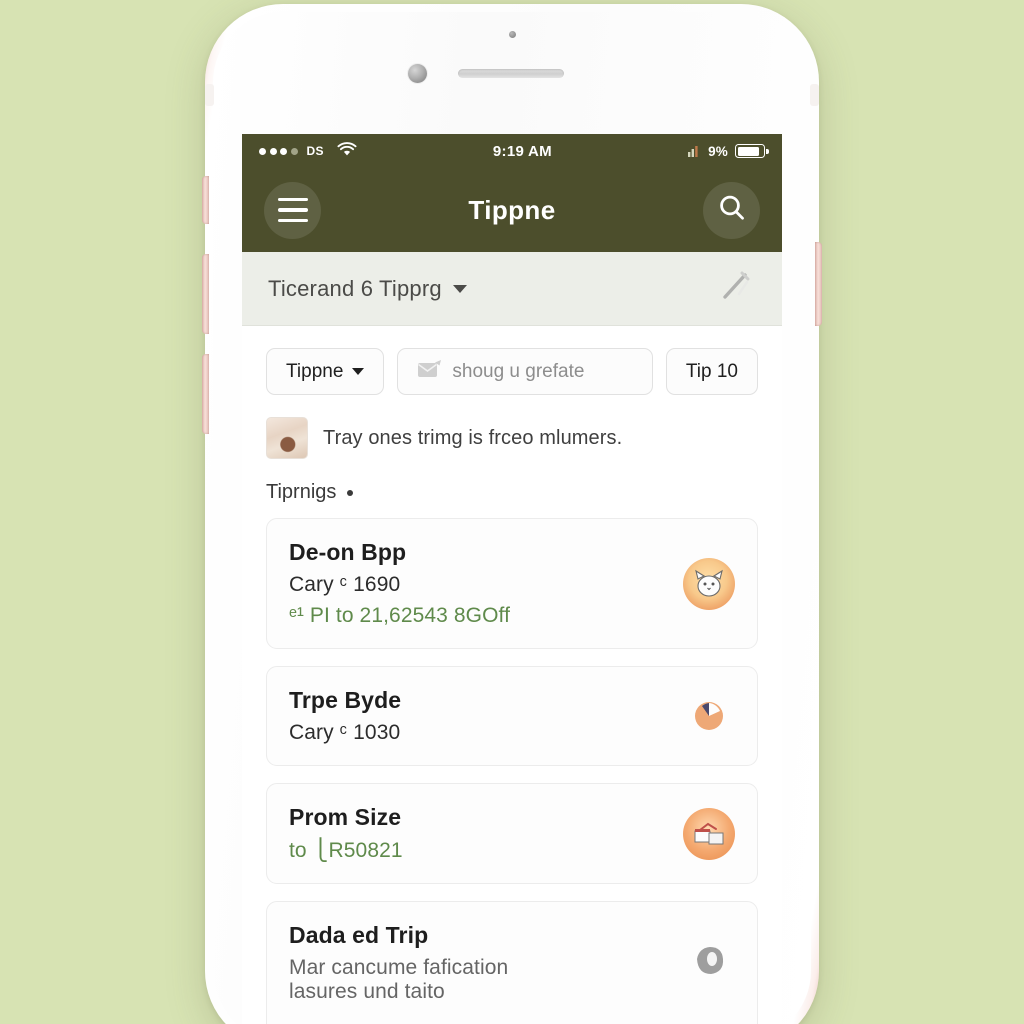 This screenshot has height=1024, width=1024. I want to click on package-box-avatar-icon, so click(709, 833).